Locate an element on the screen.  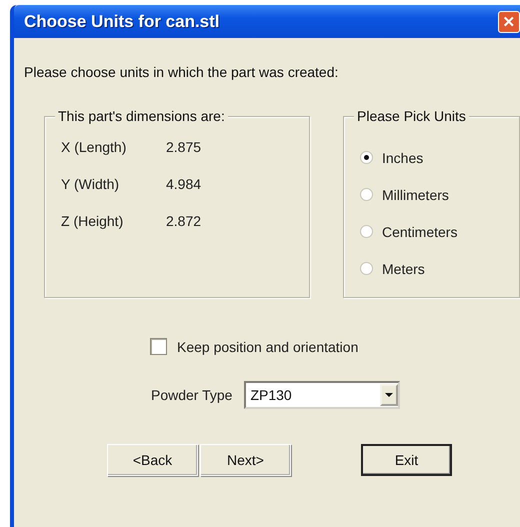
dialog-button: <Back is located at coordinates (152, 460).